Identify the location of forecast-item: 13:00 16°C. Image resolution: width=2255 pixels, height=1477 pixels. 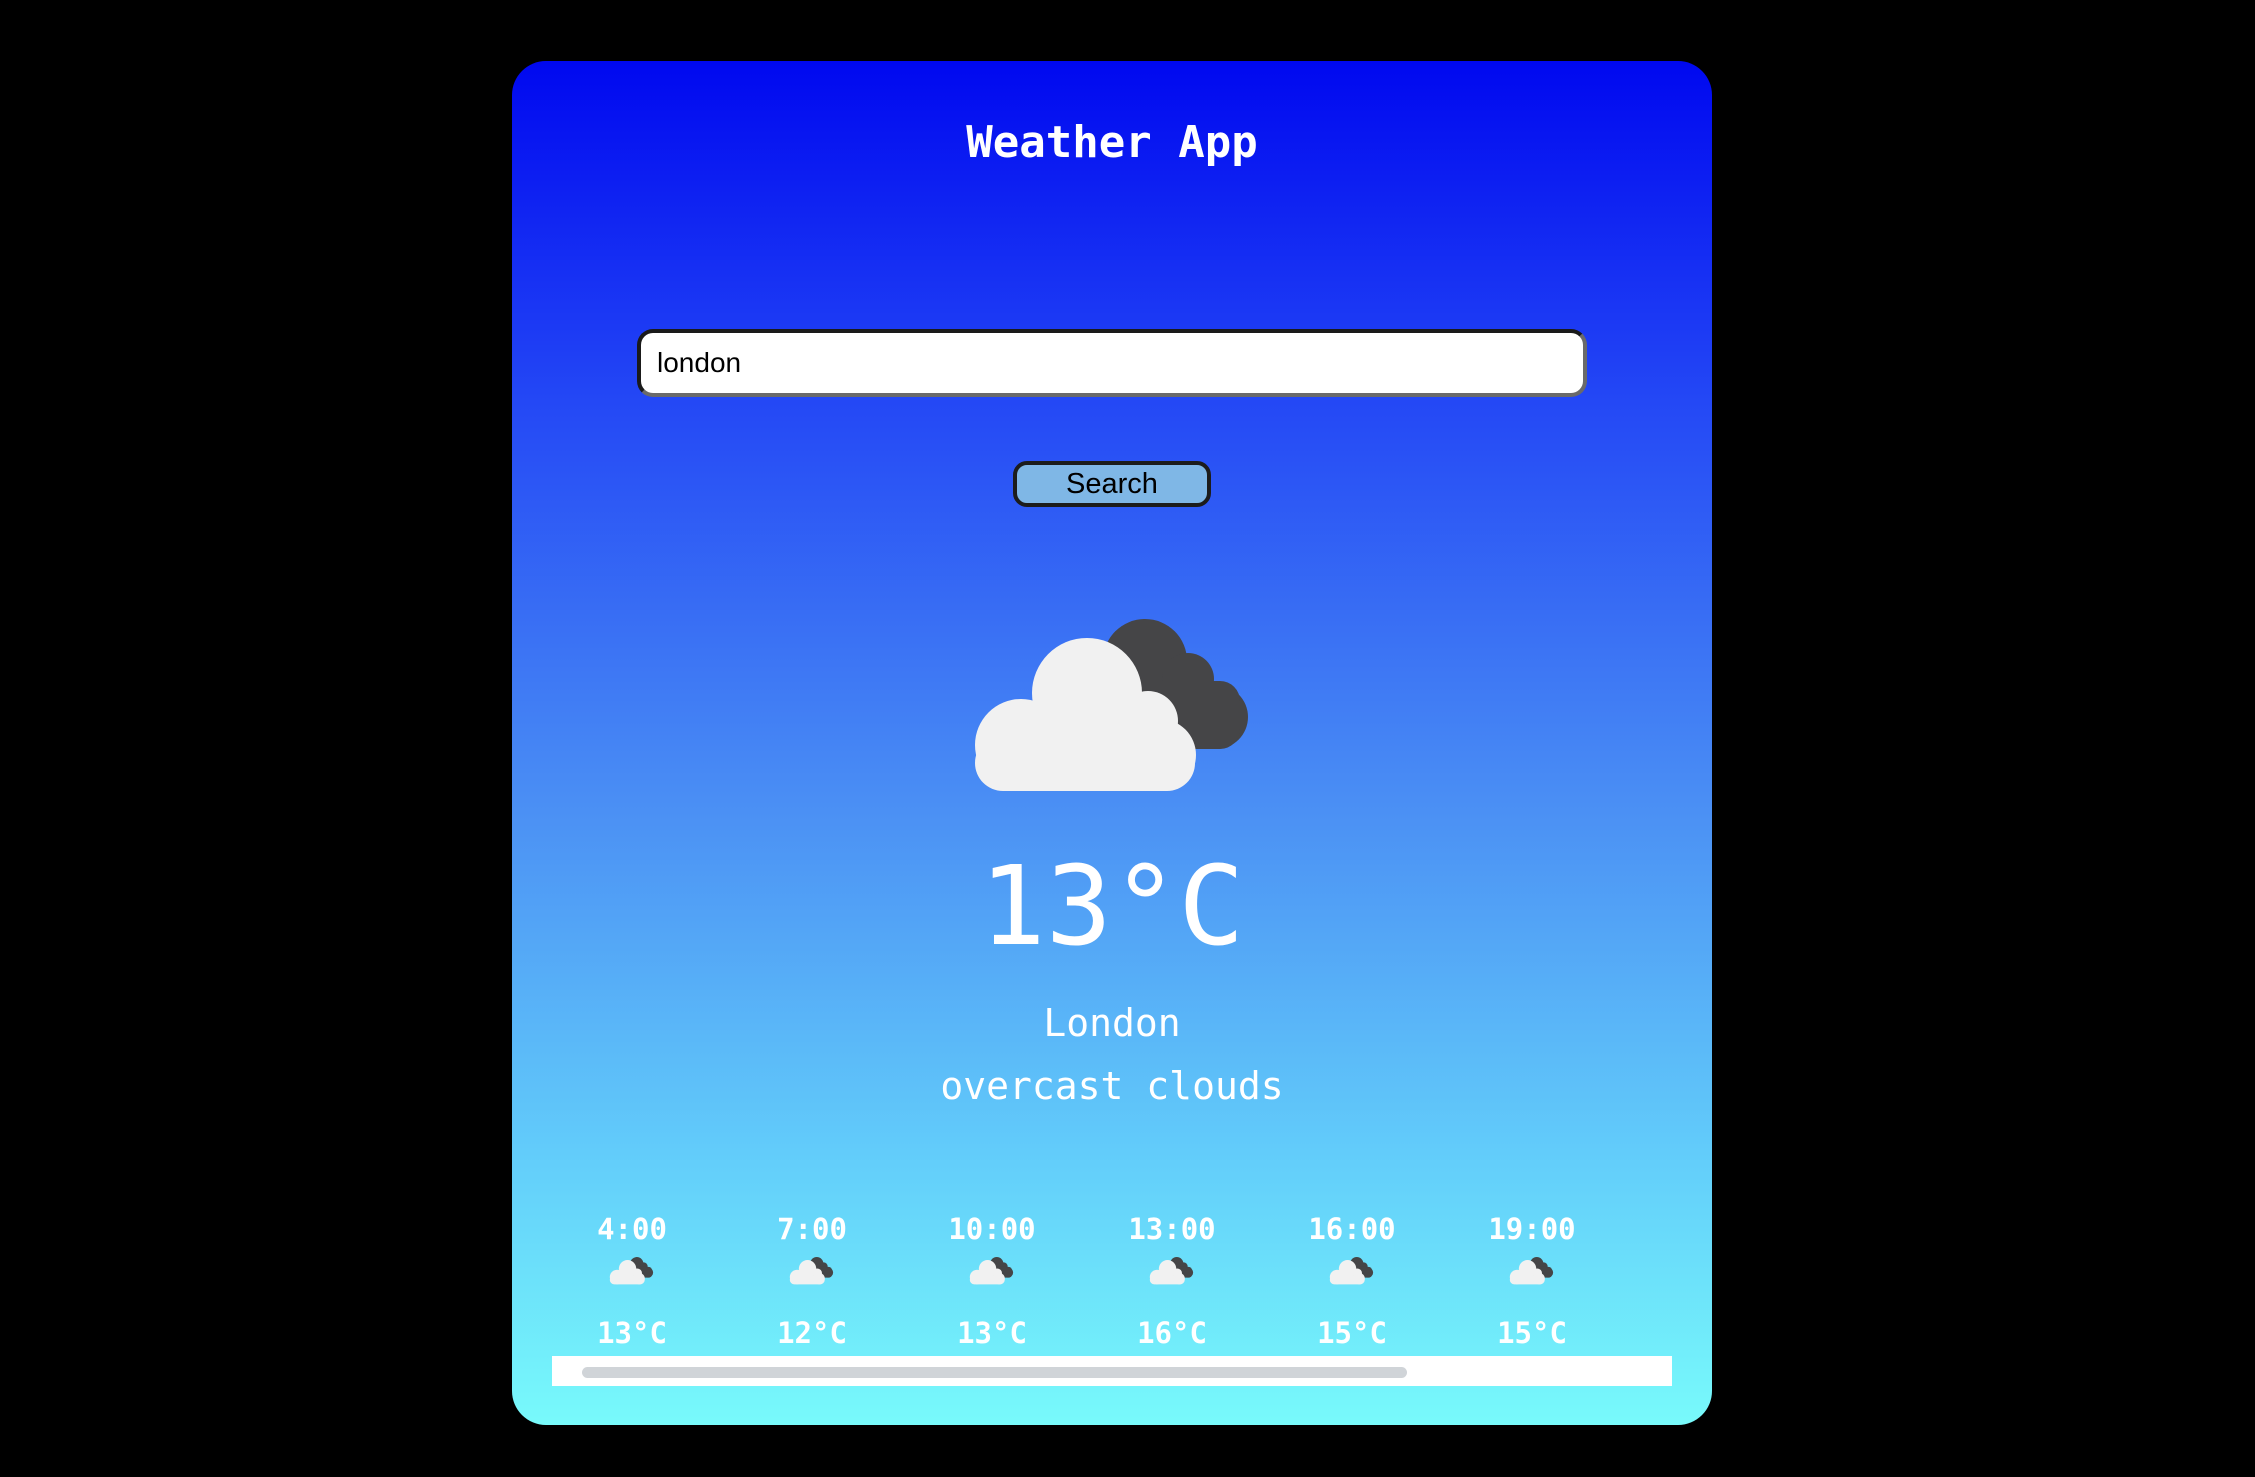
(1172, 1281).